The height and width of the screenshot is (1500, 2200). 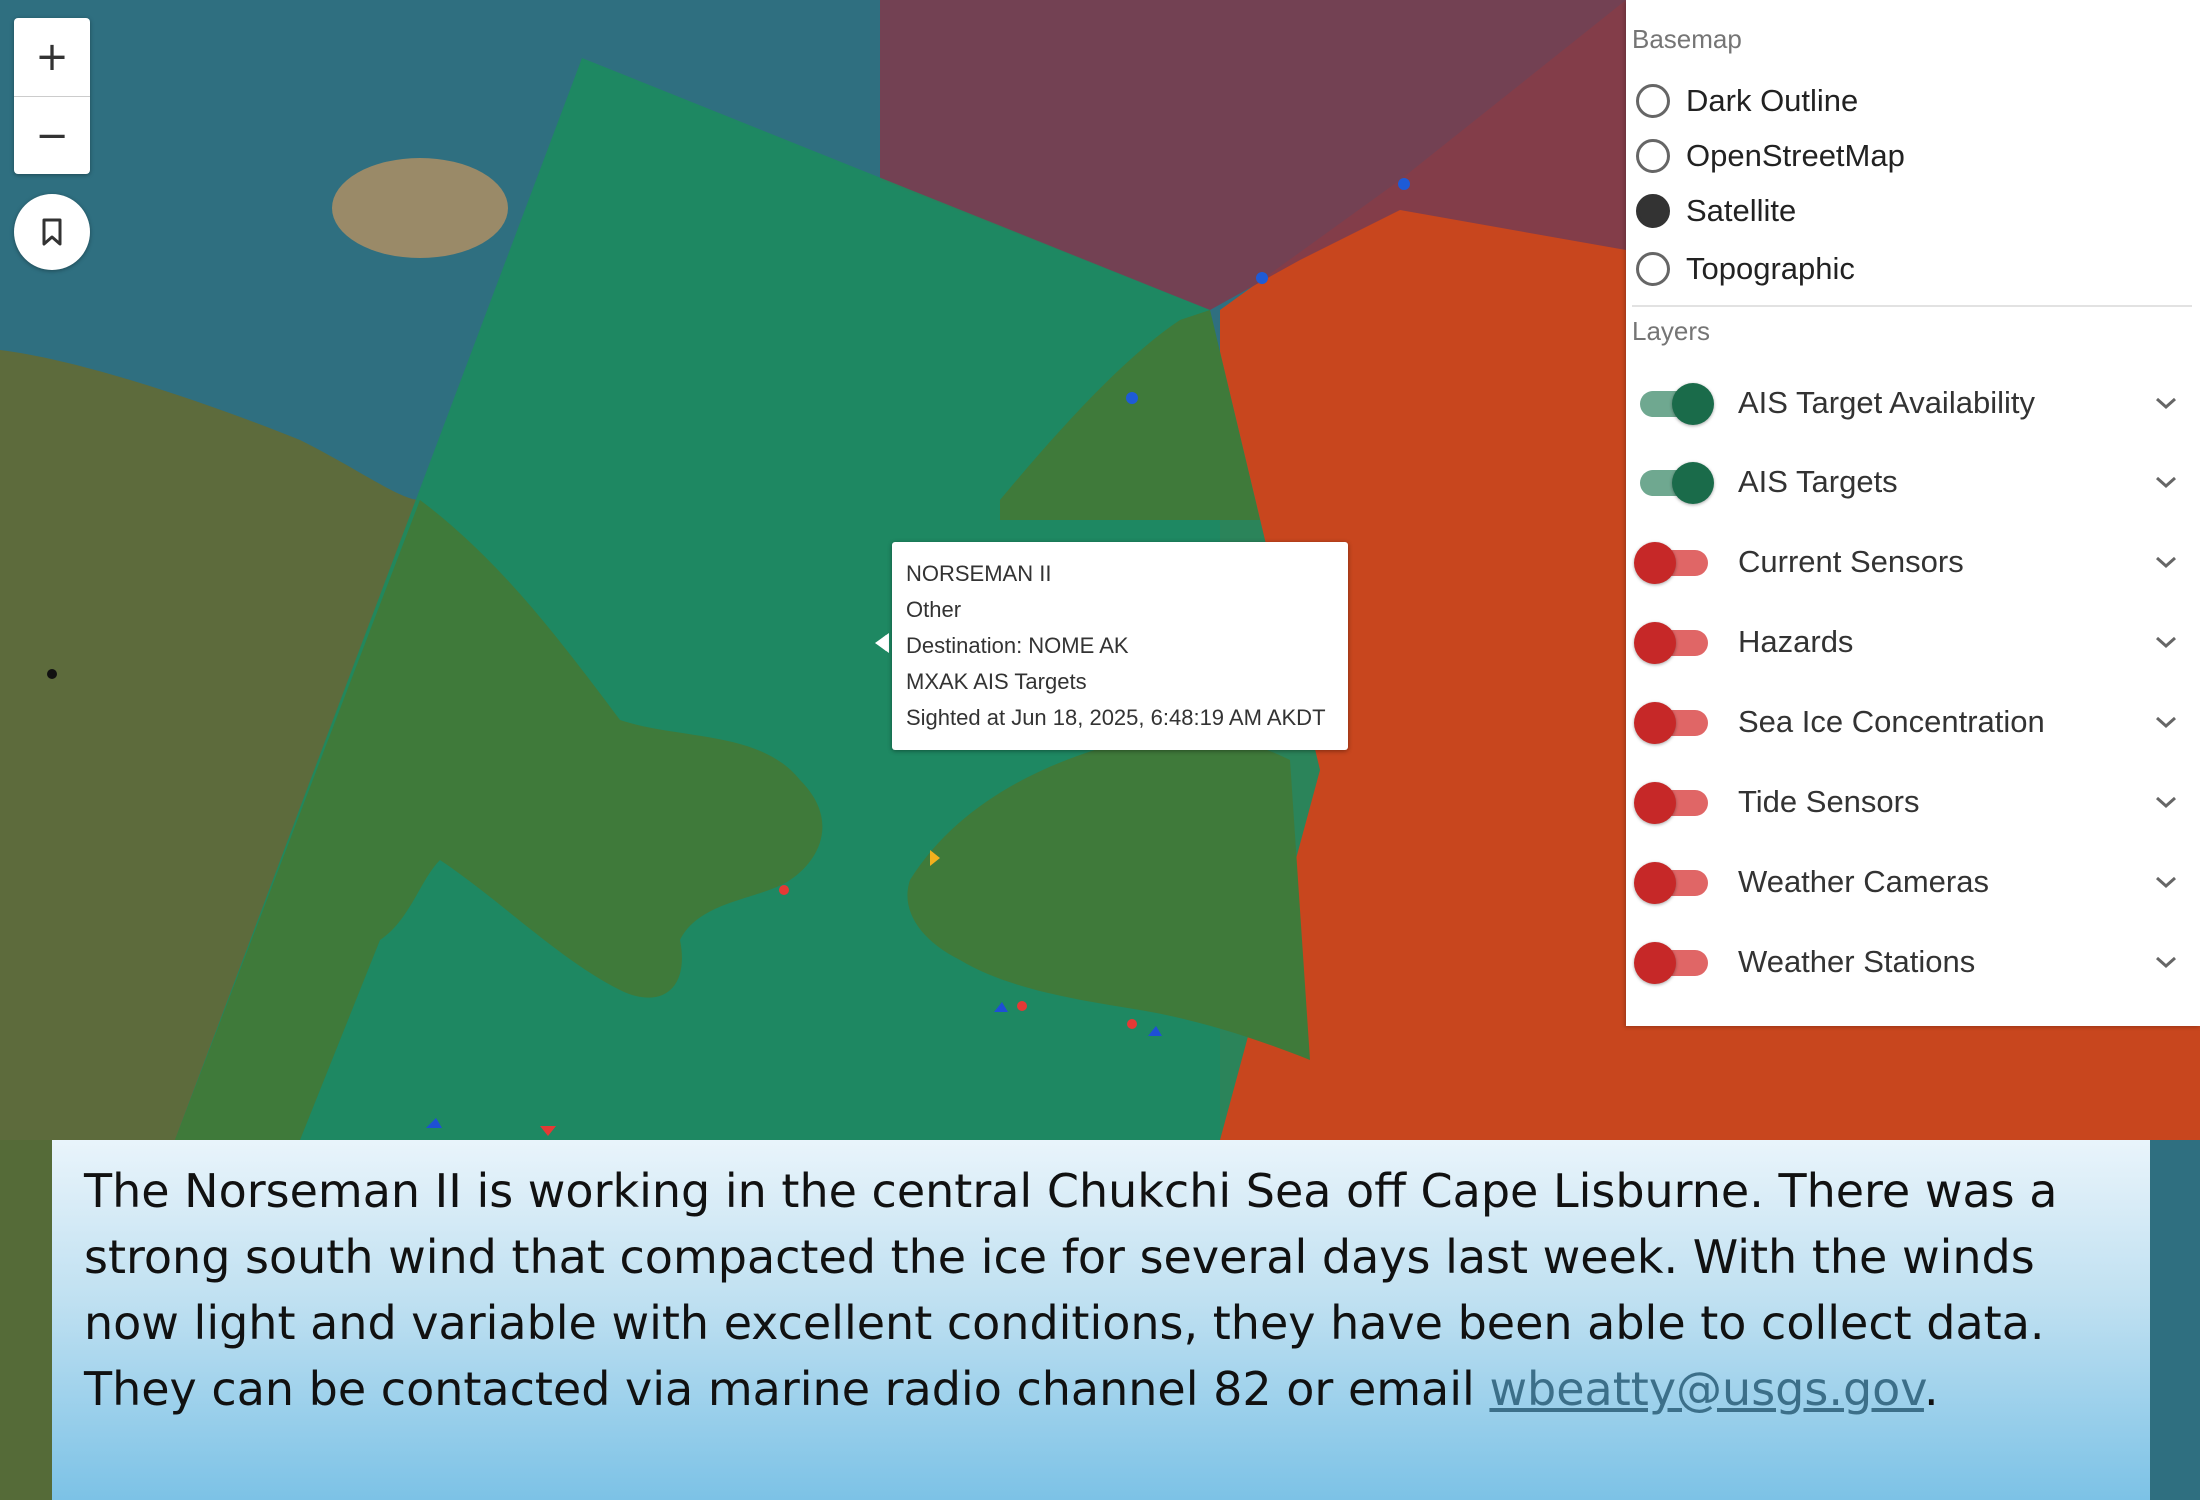 I want to click on basemap-label: Topographic, so click(x=1770, y=268).